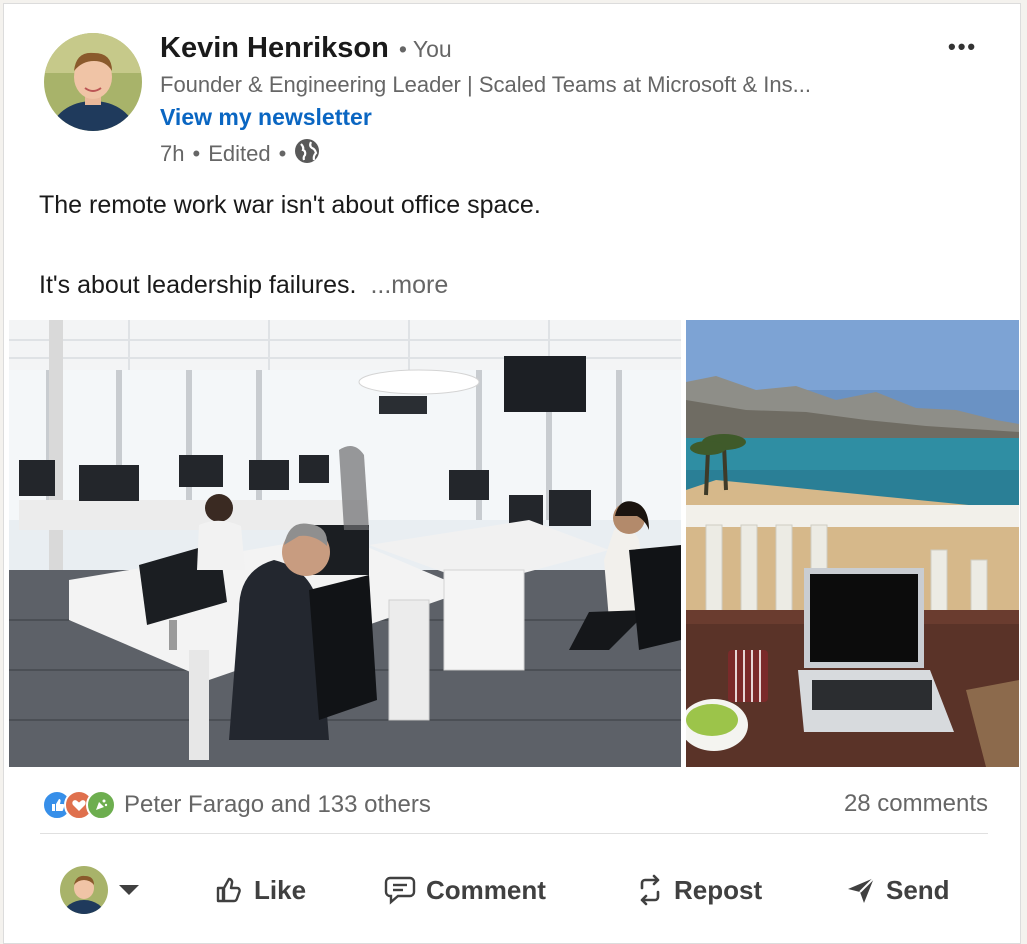 Image resolution: width=1027 pixels, height=944 pixels. I want to click on repost-icon, so click(650, 890).